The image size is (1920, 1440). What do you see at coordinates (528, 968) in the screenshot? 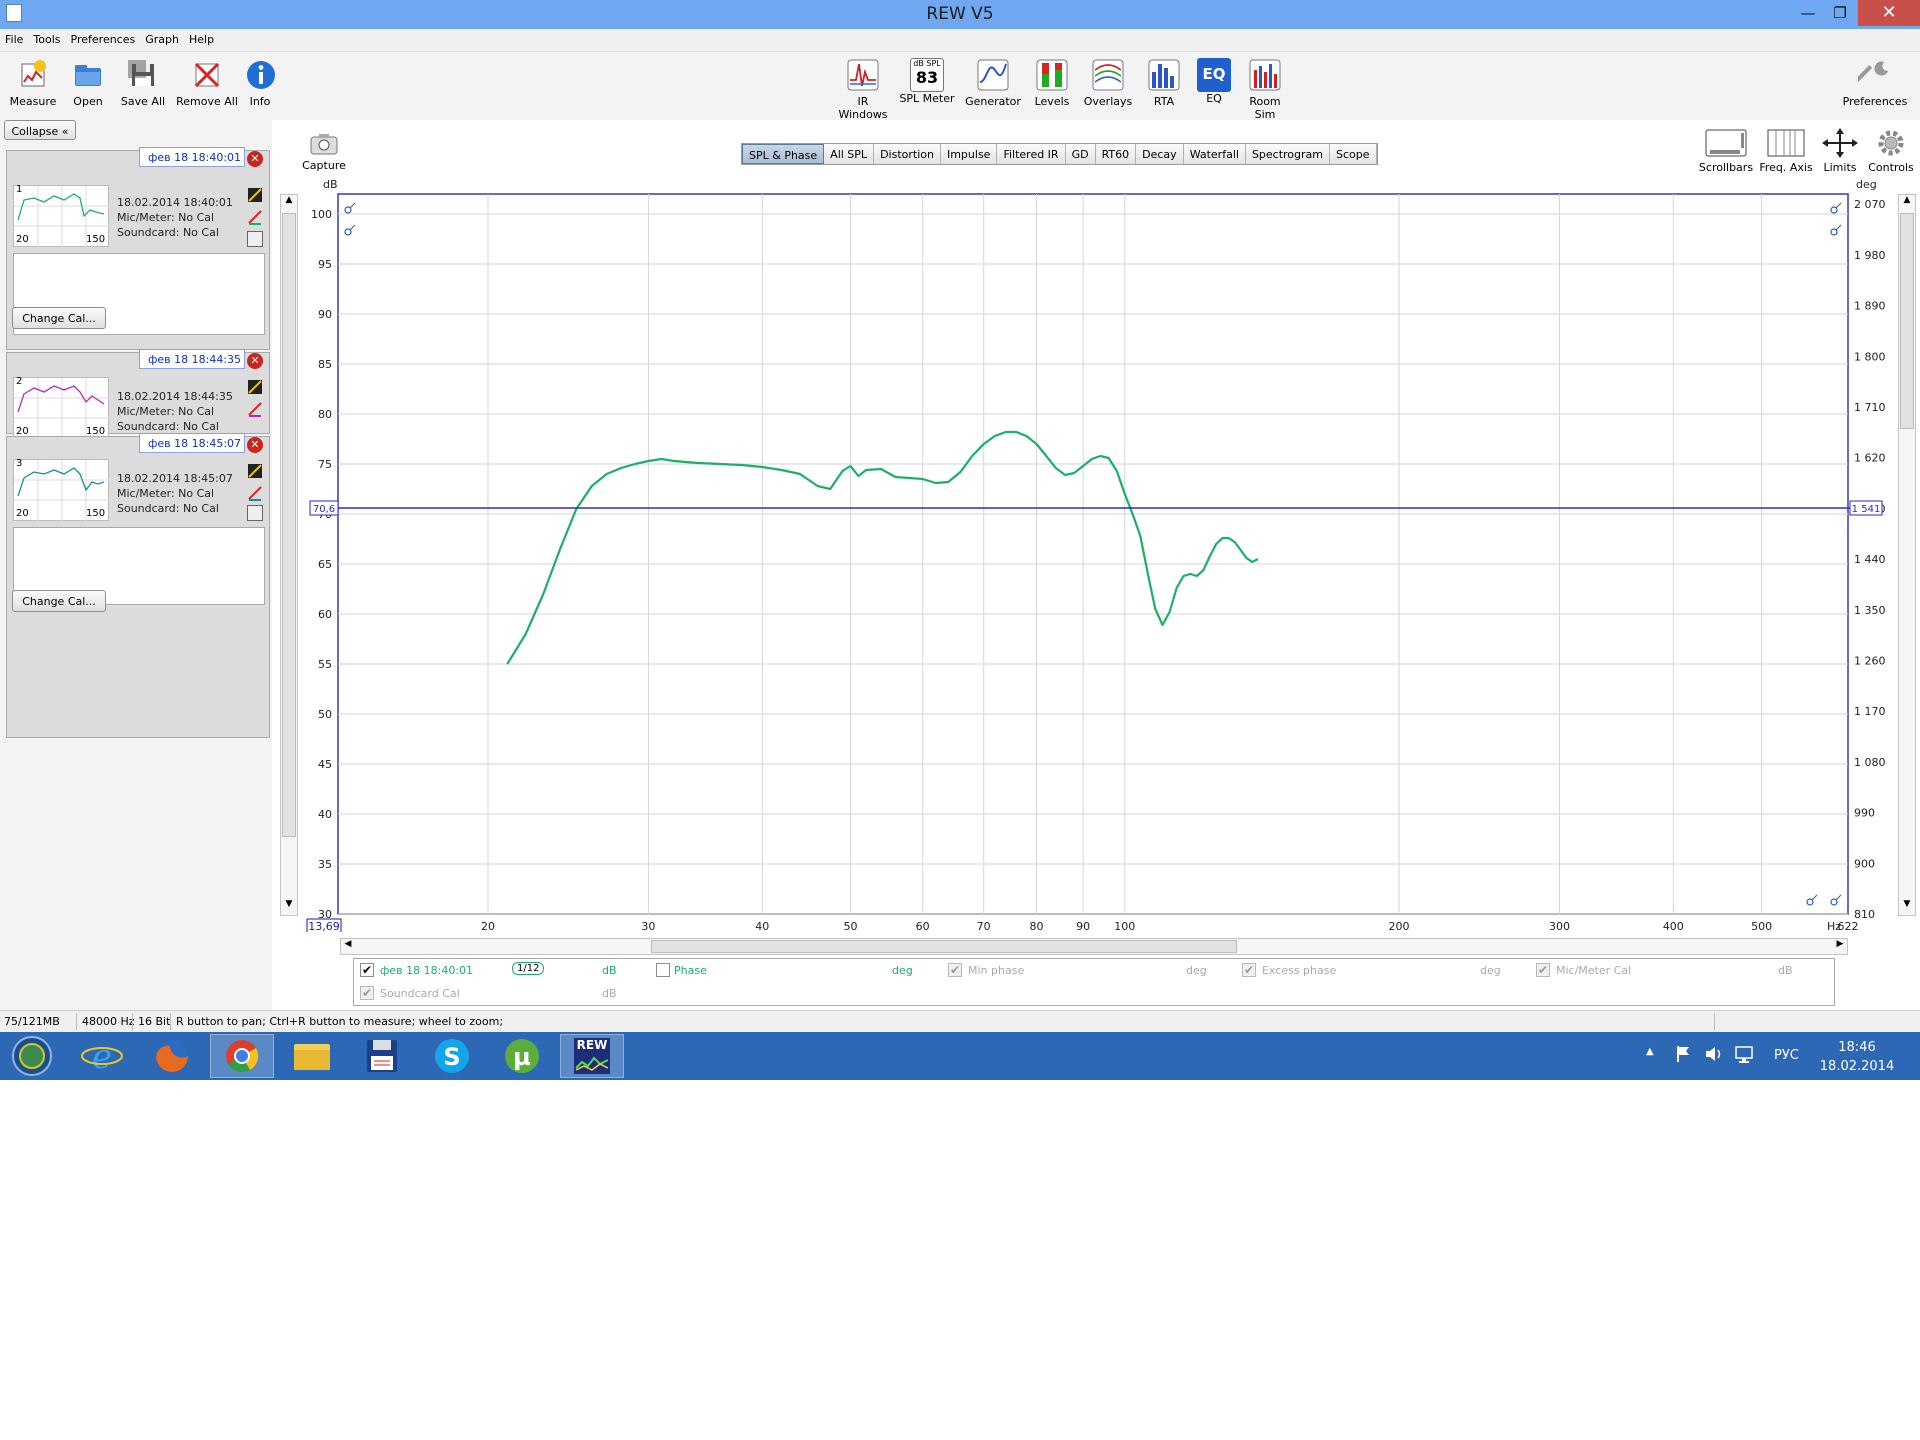
I see `smoothing-selector: 1/12` at bounding box center [528, 968].